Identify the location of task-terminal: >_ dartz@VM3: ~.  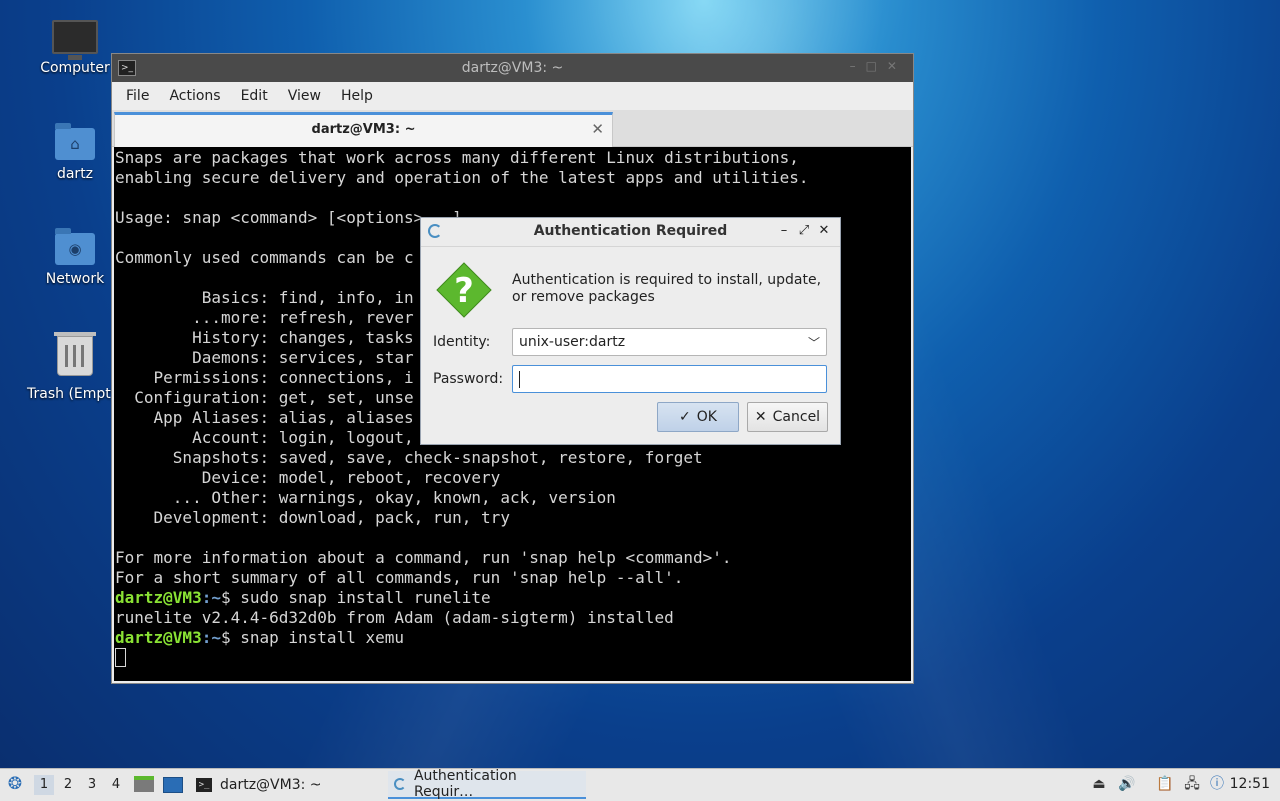
(285, 785).